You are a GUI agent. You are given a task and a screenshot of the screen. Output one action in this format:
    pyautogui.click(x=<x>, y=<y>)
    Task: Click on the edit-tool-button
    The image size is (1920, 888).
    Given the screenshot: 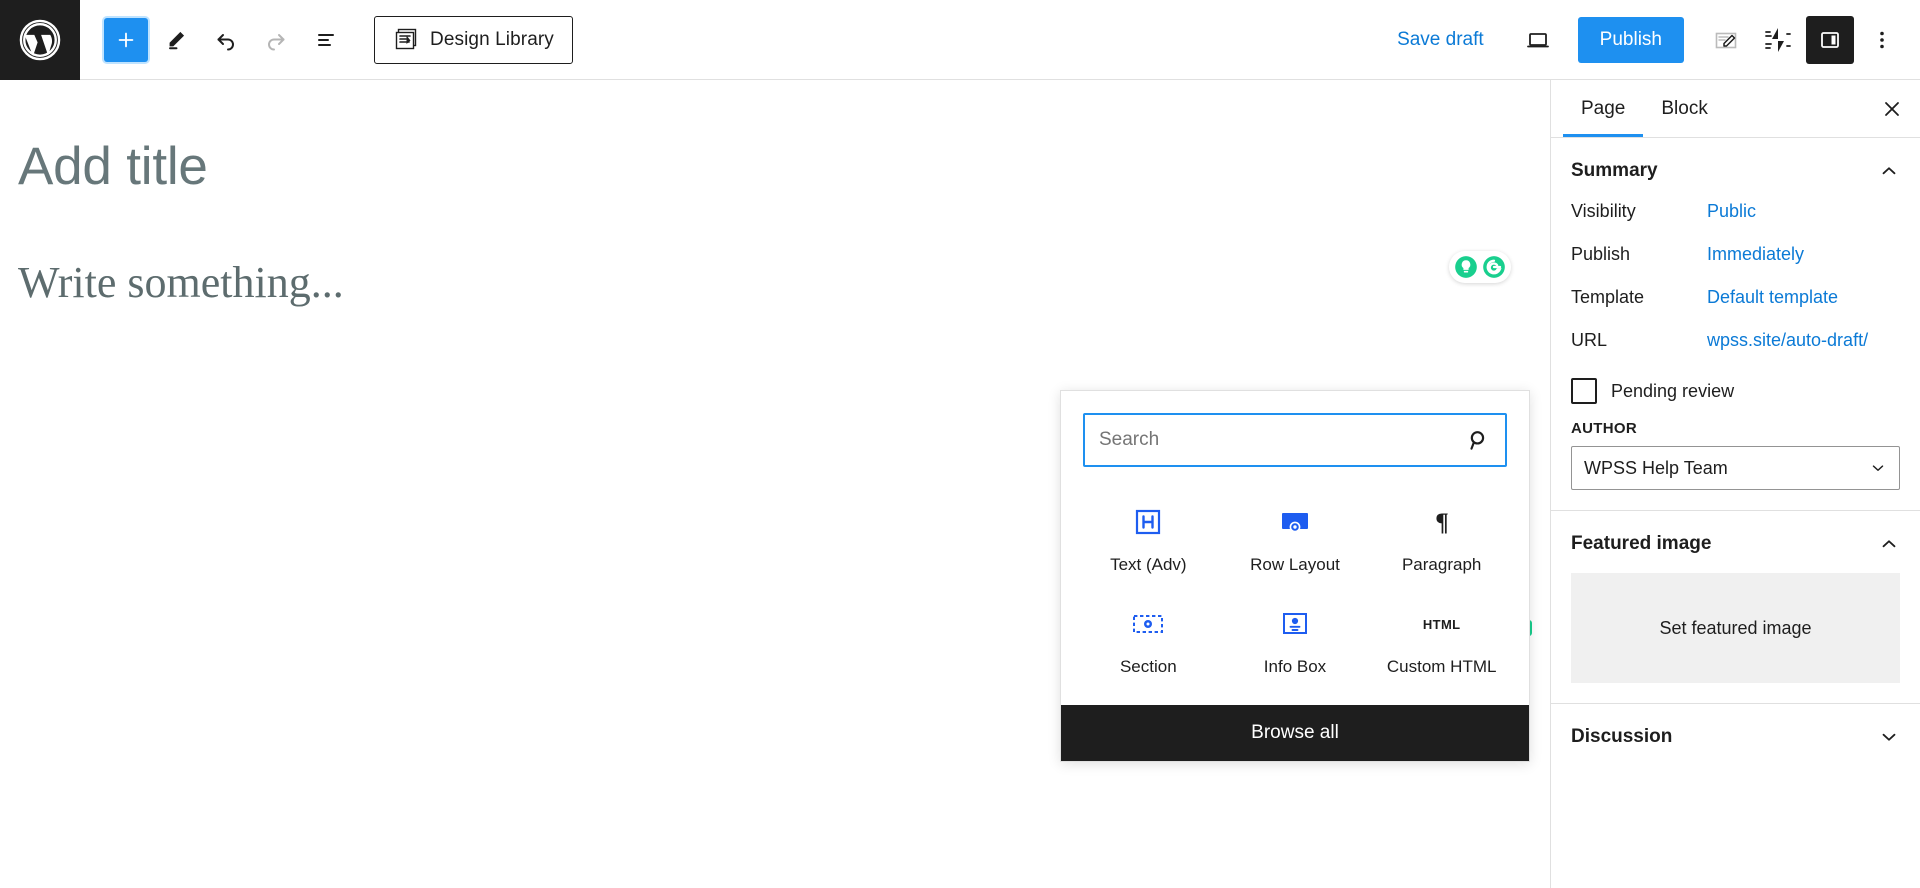 What is the action you would take?
    pyautogui.click(x=176, y=40)
    